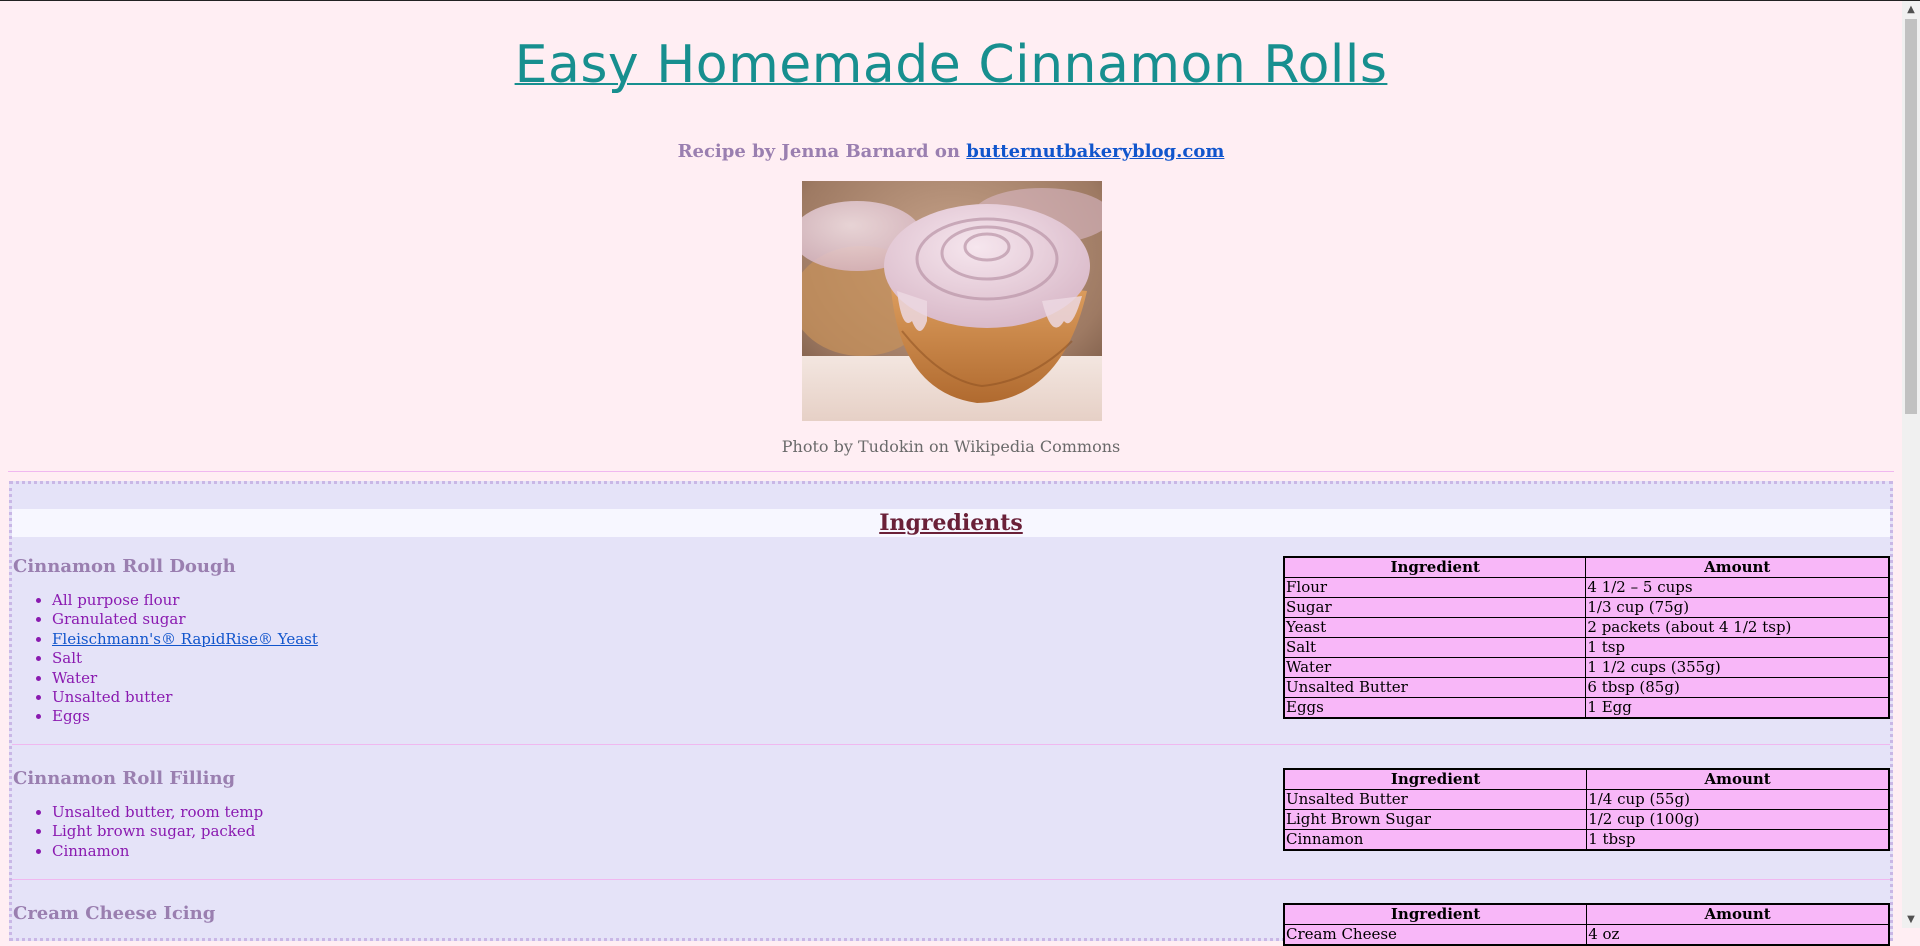  I want to click on table-cell: Salt, so click(1435, 647).